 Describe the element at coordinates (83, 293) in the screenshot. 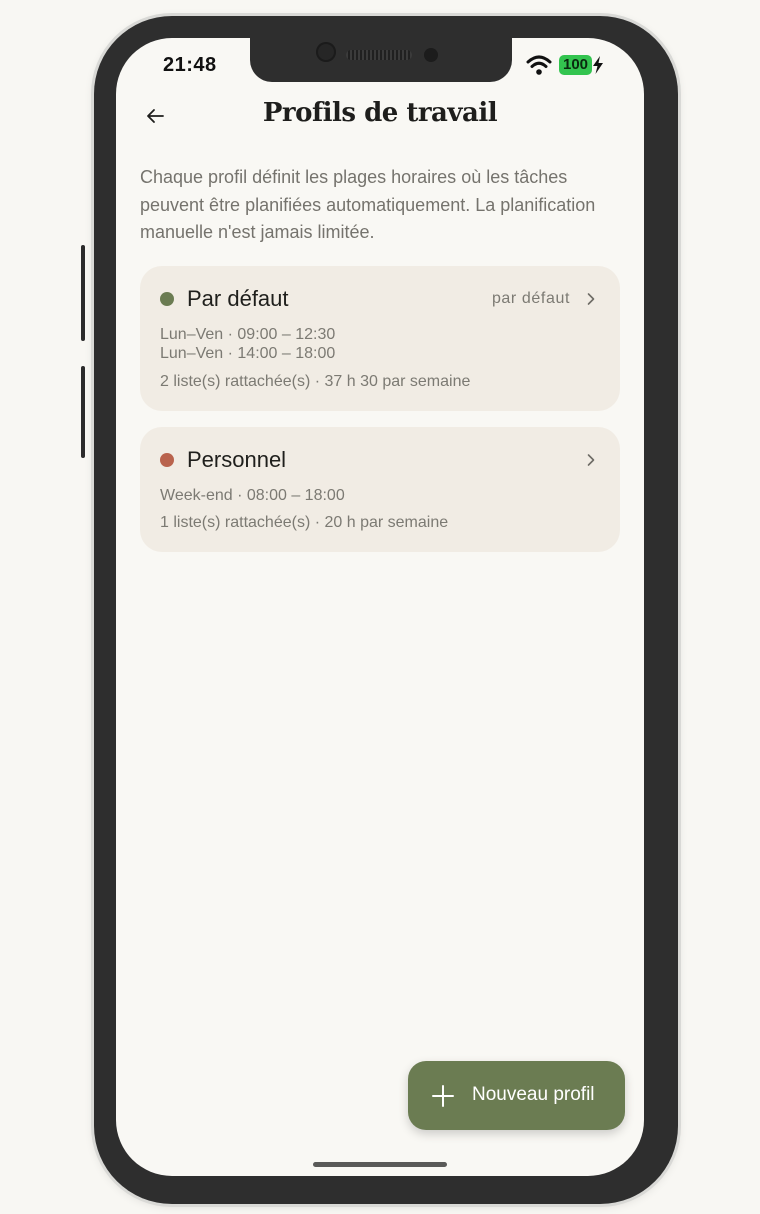

I see `volume-up-button` at that location.